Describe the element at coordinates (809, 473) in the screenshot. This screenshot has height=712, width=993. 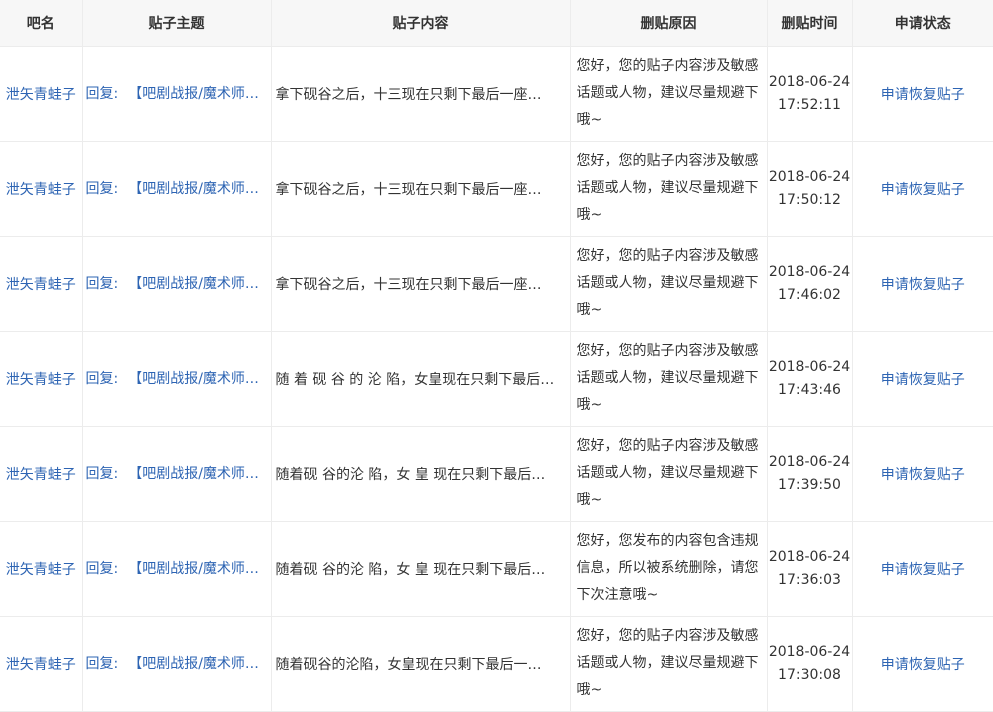
I see `time-cell: 2018-06-24 17:39:50` at that location.